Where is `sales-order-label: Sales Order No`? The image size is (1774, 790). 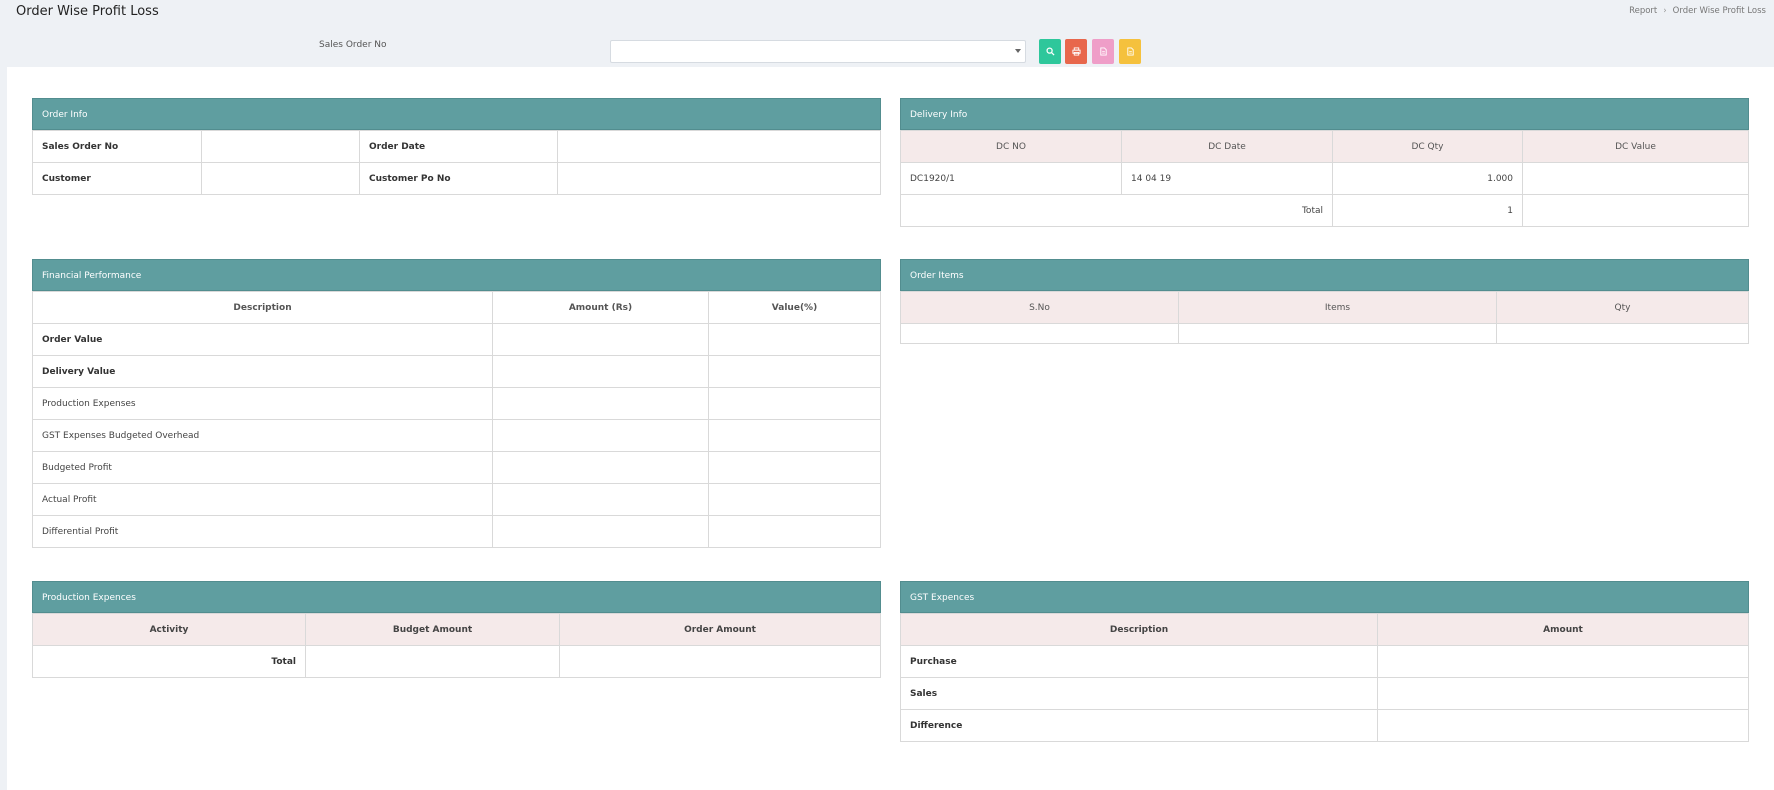
sales-order-label: Sales Order No is located at coordinates (353, 45).